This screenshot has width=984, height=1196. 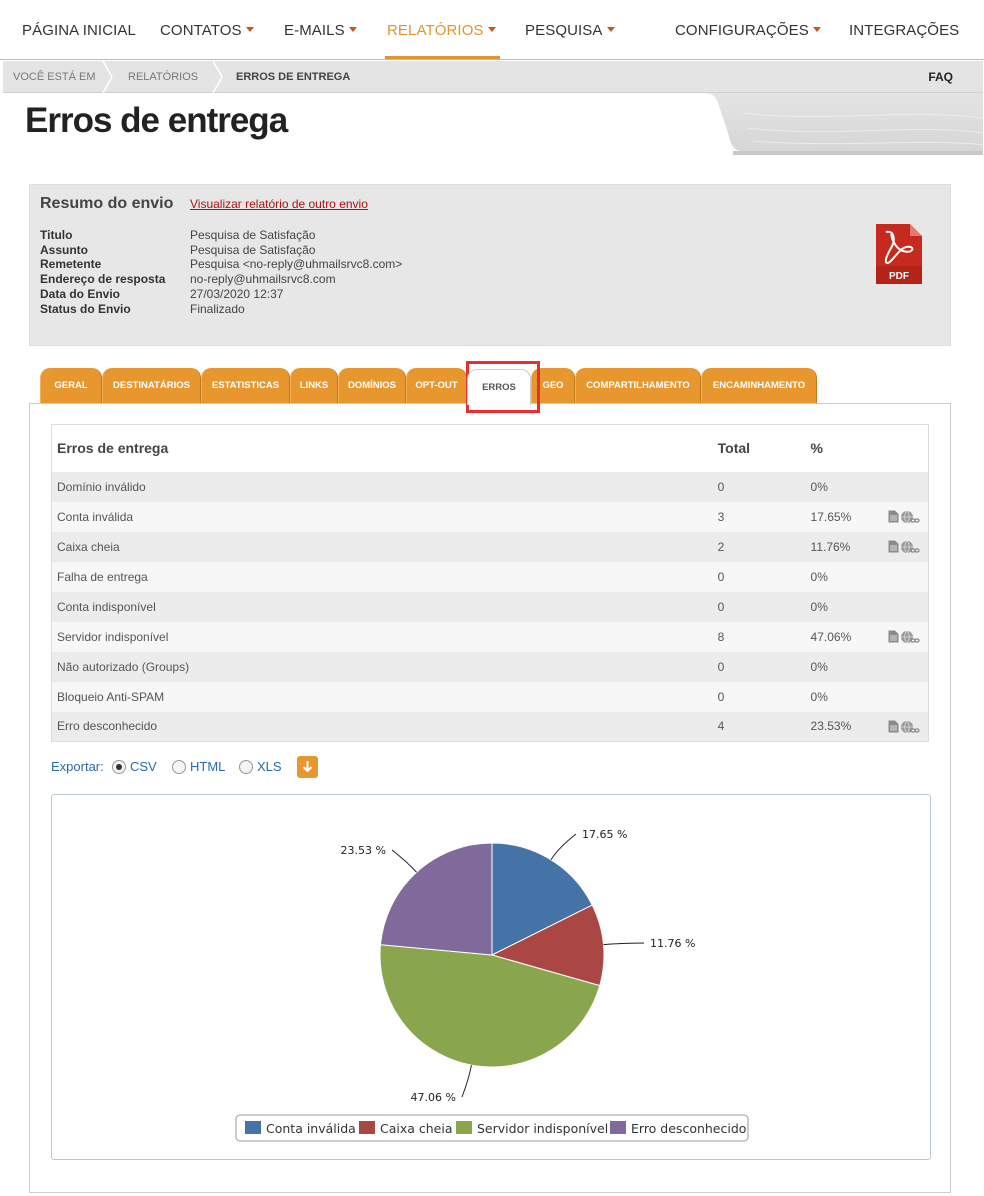 I want to click on page-title: Erros de entrega, so click(x=156, y=120).